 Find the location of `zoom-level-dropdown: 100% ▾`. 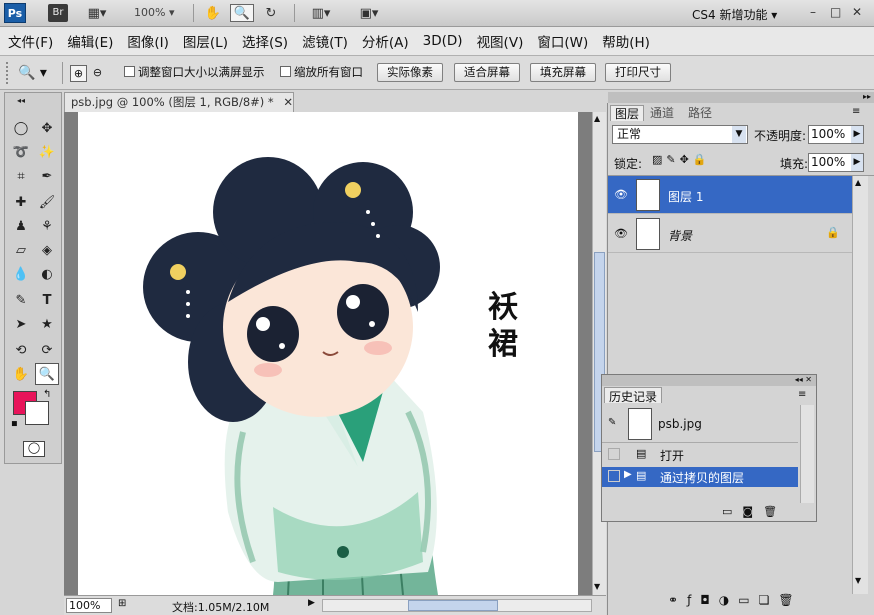

zoom-level-dropdown: 100% ▾ is located at coordinates (154, 12).